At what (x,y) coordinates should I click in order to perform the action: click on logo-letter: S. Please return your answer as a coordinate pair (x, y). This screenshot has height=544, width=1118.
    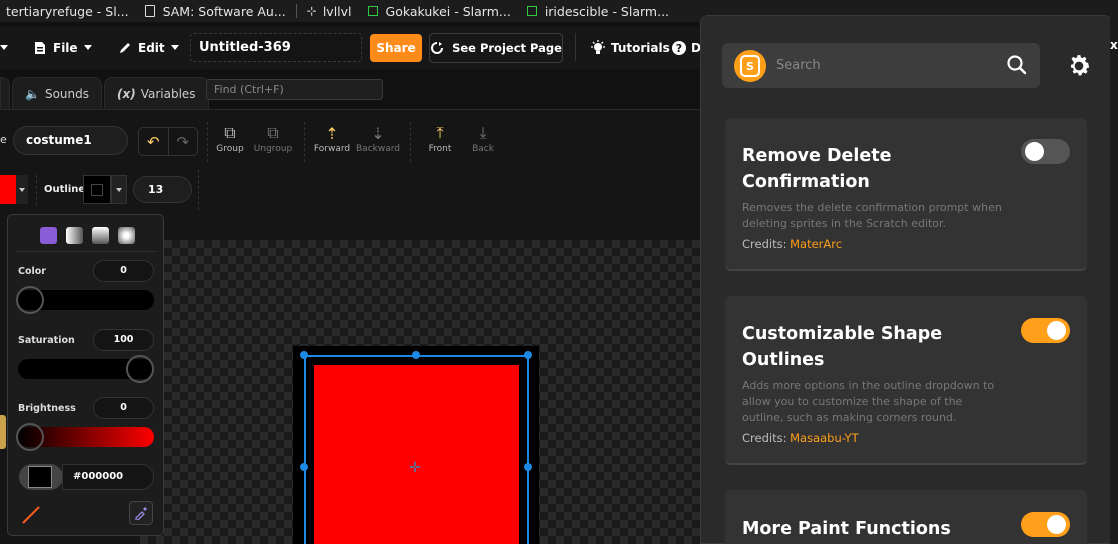
    Looking at the image, I should click on (750, 66).